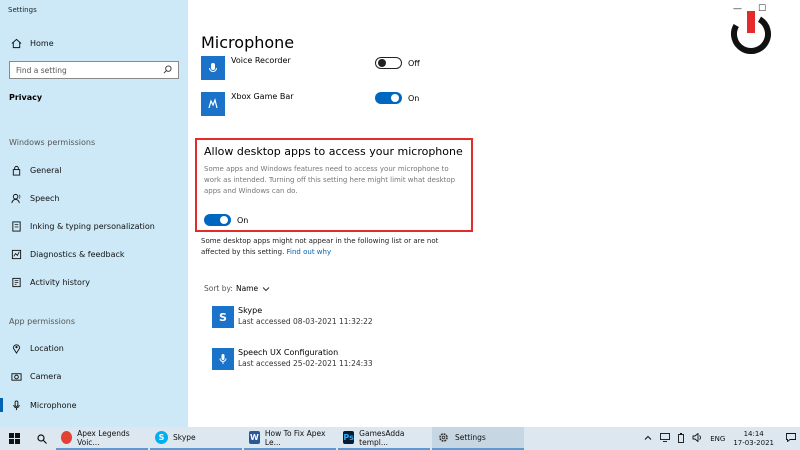 This screenshot has width=800, height=450. I want to click on voice-recorder-toggle: Off, so click(397, 63).